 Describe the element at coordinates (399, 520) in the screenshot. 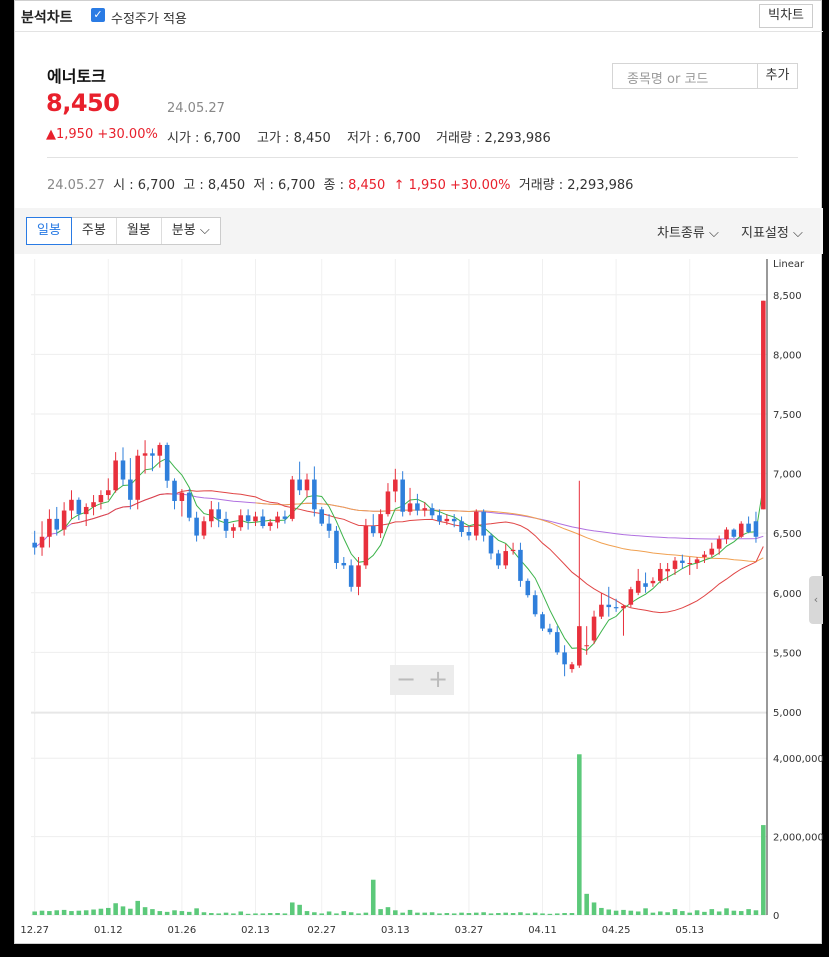

I see `moving-average-line` at that location.